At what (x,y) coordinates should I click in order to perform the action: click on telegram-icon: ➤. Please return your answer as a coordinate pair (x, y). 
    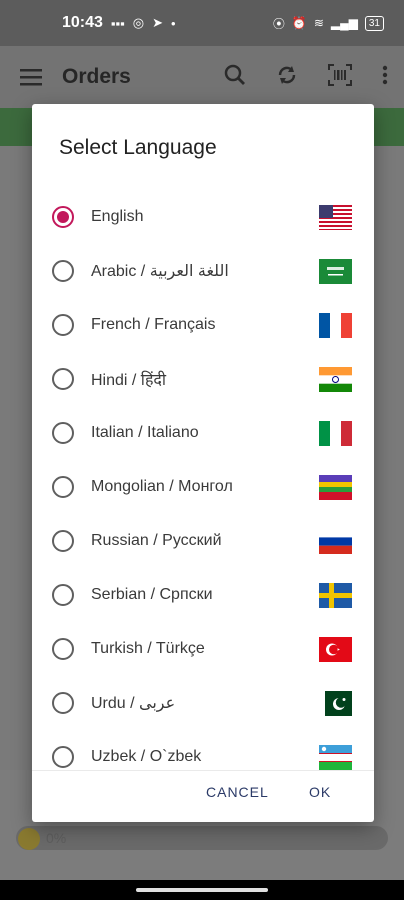
    Looking at the image, I should click on (157, 22).